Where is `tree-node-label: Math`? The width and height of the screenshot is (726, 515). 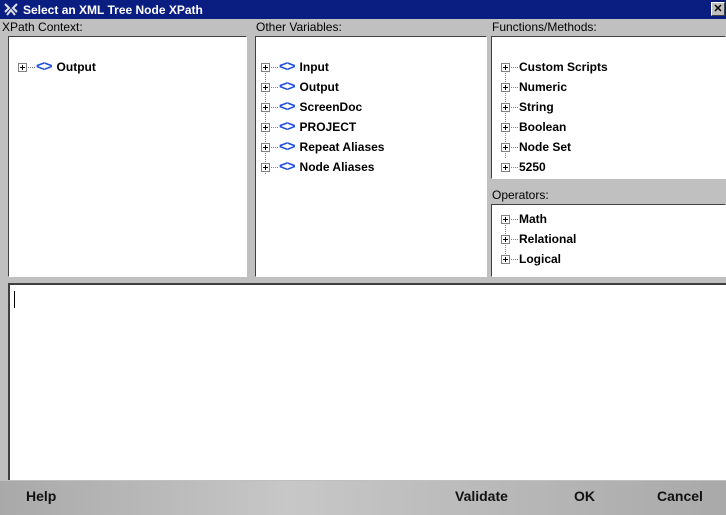 tree-node-label: Math is located at coordinates (533, 219).